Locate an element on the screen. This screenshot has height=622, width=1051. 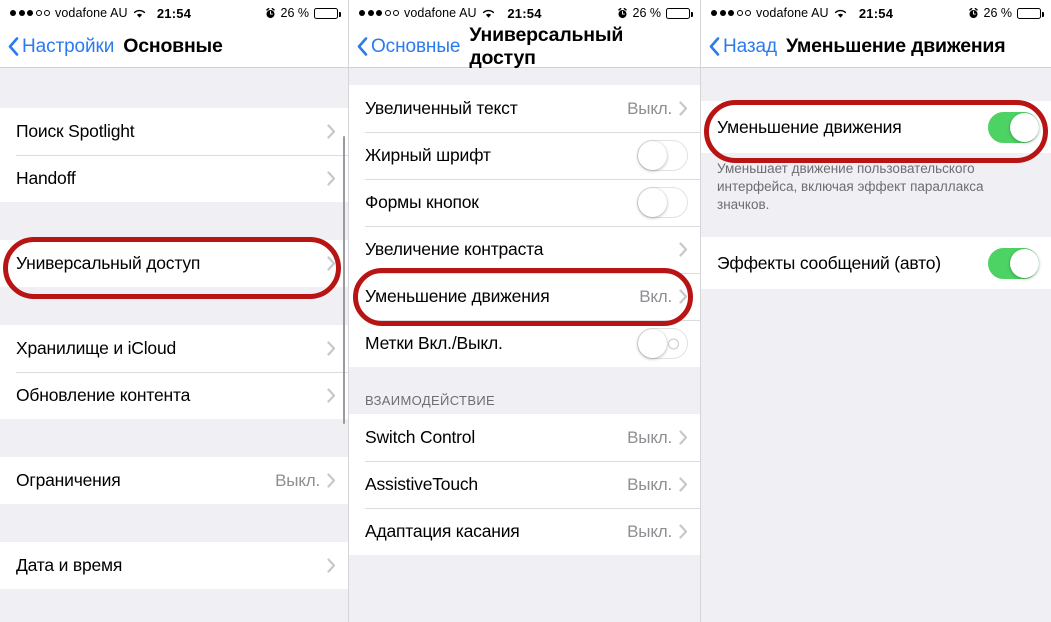
page-title: Уменьшение движения is located at coordinates (895, 46).